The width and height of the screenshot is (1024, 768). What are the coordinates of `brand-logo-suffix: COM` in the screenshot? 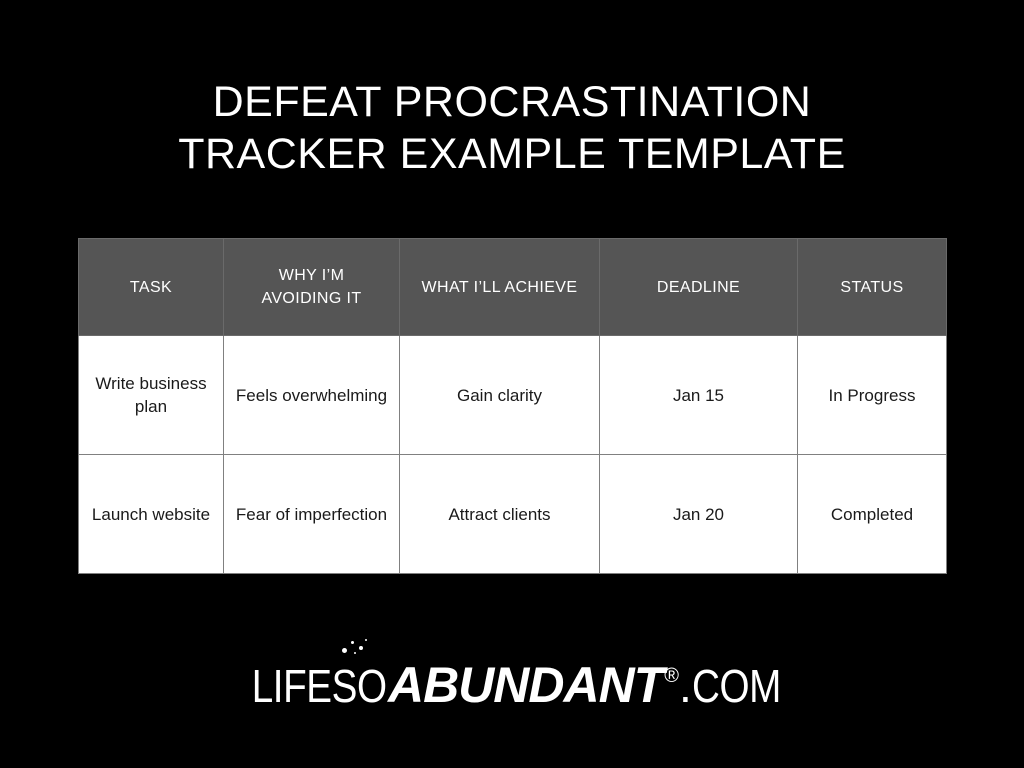 It's located at (736, 686).